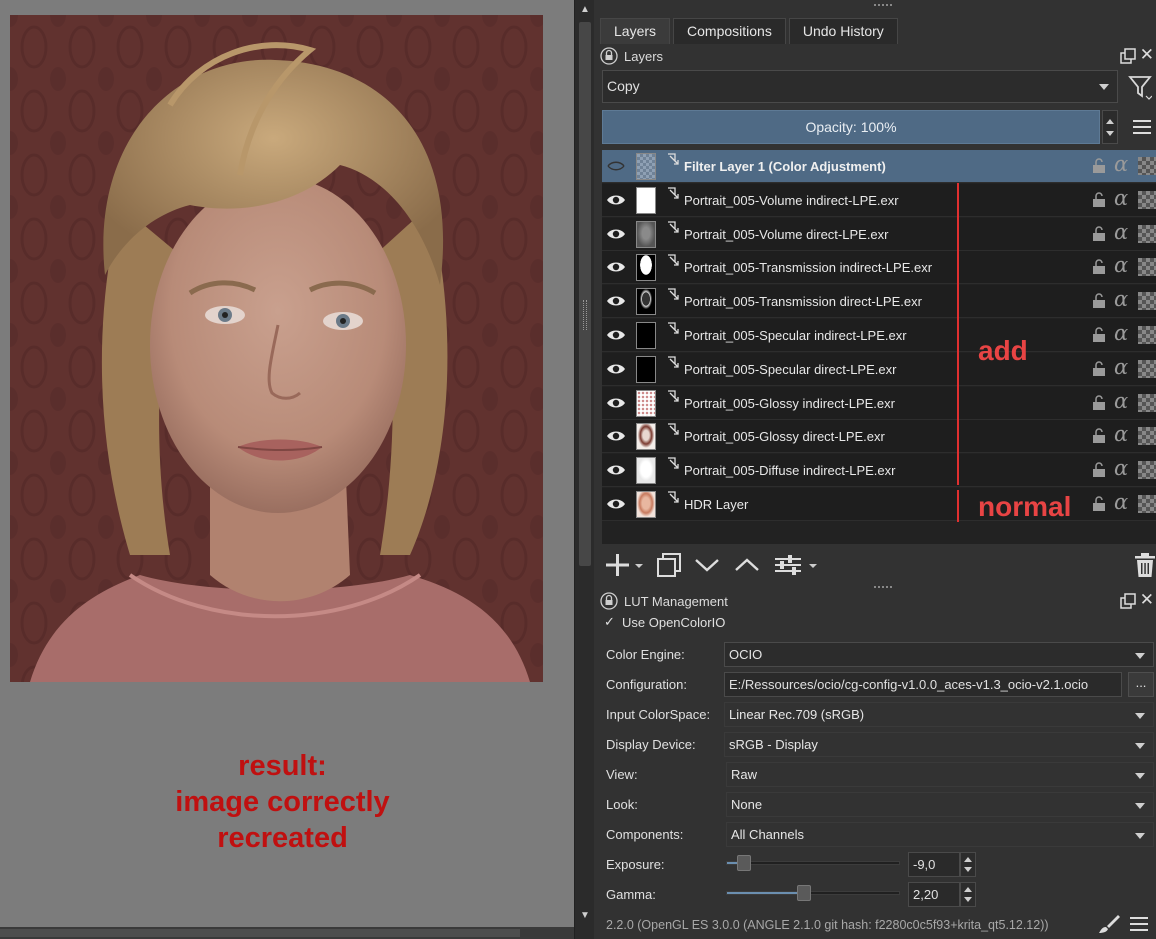  Describe the element at coordinates (879, 403) in the screenshot. I see `layer-row: Portrait_005-Glossy indirect-LPE.exr α` at that location.